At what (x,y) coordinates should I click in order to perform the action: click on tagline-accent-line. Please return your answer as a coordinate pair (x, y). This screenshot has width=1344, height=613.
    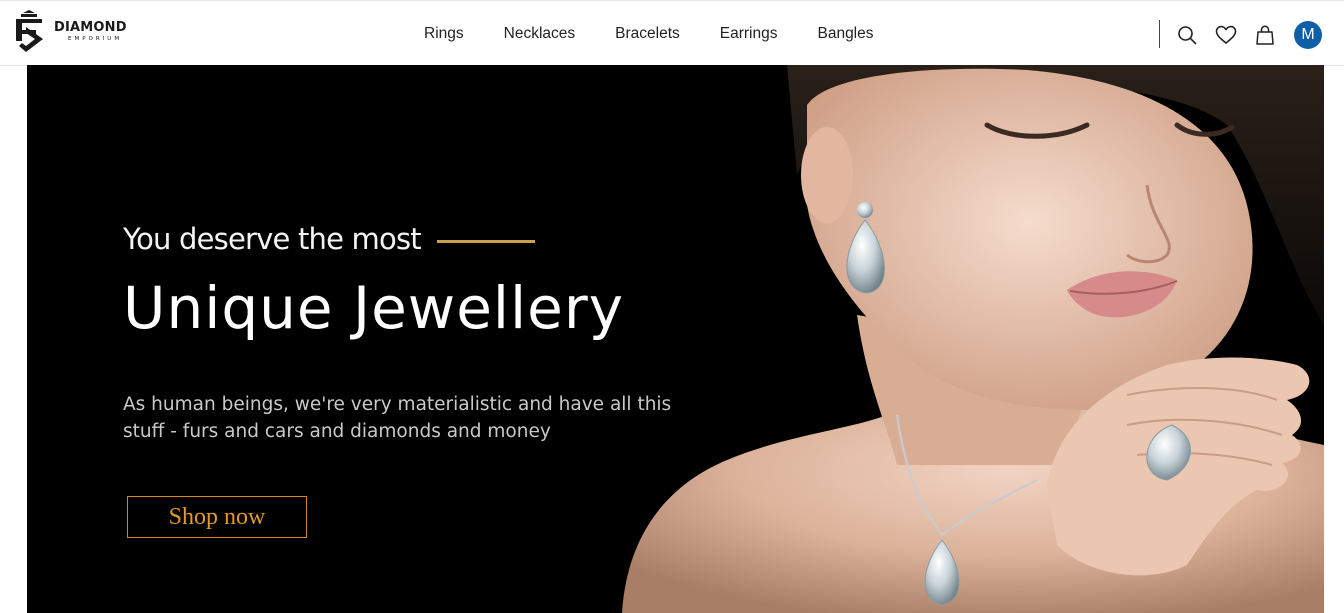
    Looking at the image, I should click on (485, 241).